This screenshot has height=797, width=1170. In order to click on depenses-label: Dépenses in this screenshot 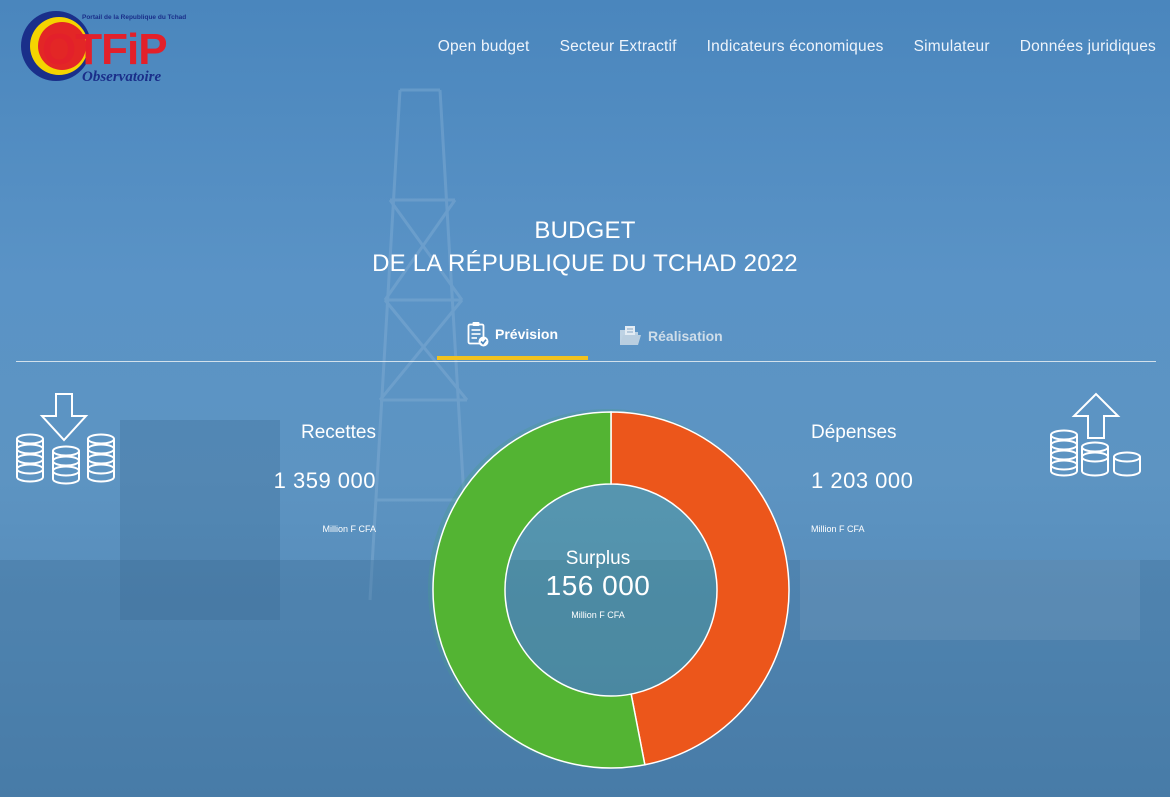, I will do `click(854, 432)`.